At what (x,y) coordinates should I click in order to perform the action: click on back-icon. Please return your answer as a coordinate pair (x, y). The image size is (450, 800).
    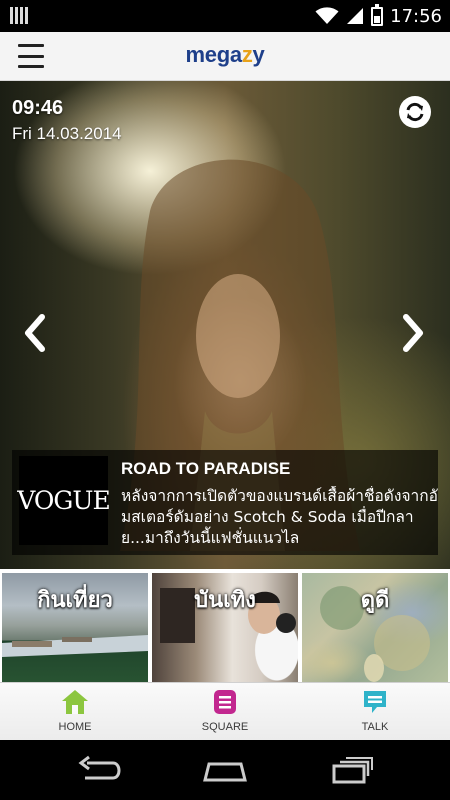
    Looking at the image, I should click on (99, 770).